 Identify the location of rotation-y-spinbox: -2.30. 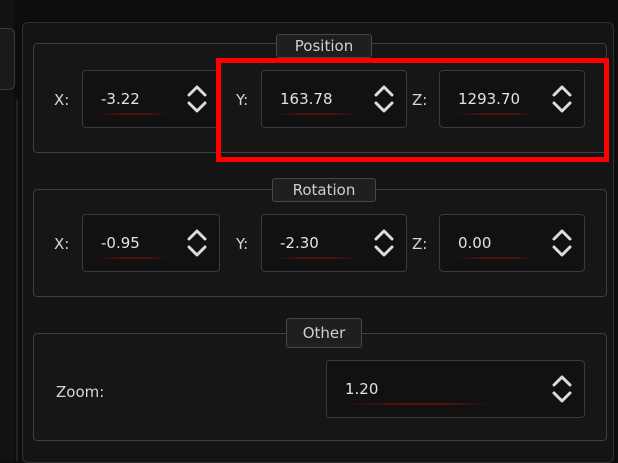
(334, 243).